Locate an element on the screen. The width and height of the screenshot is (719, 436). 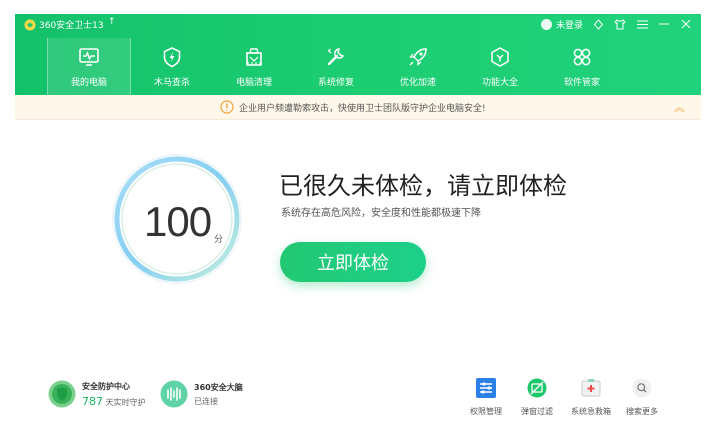
nav-item-cleanup: 电脑清理 is located at coordinates (254, 66).